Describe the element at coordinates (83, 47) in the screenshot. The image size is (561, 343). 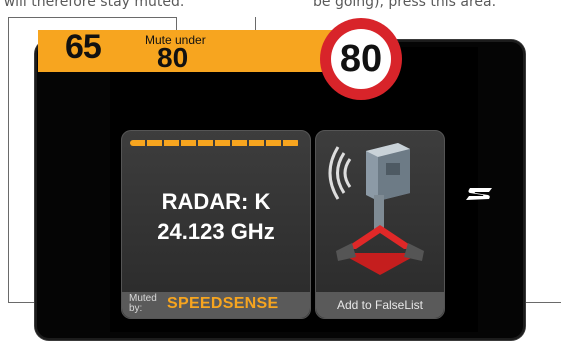
I see `current-speed: 65` at that location.